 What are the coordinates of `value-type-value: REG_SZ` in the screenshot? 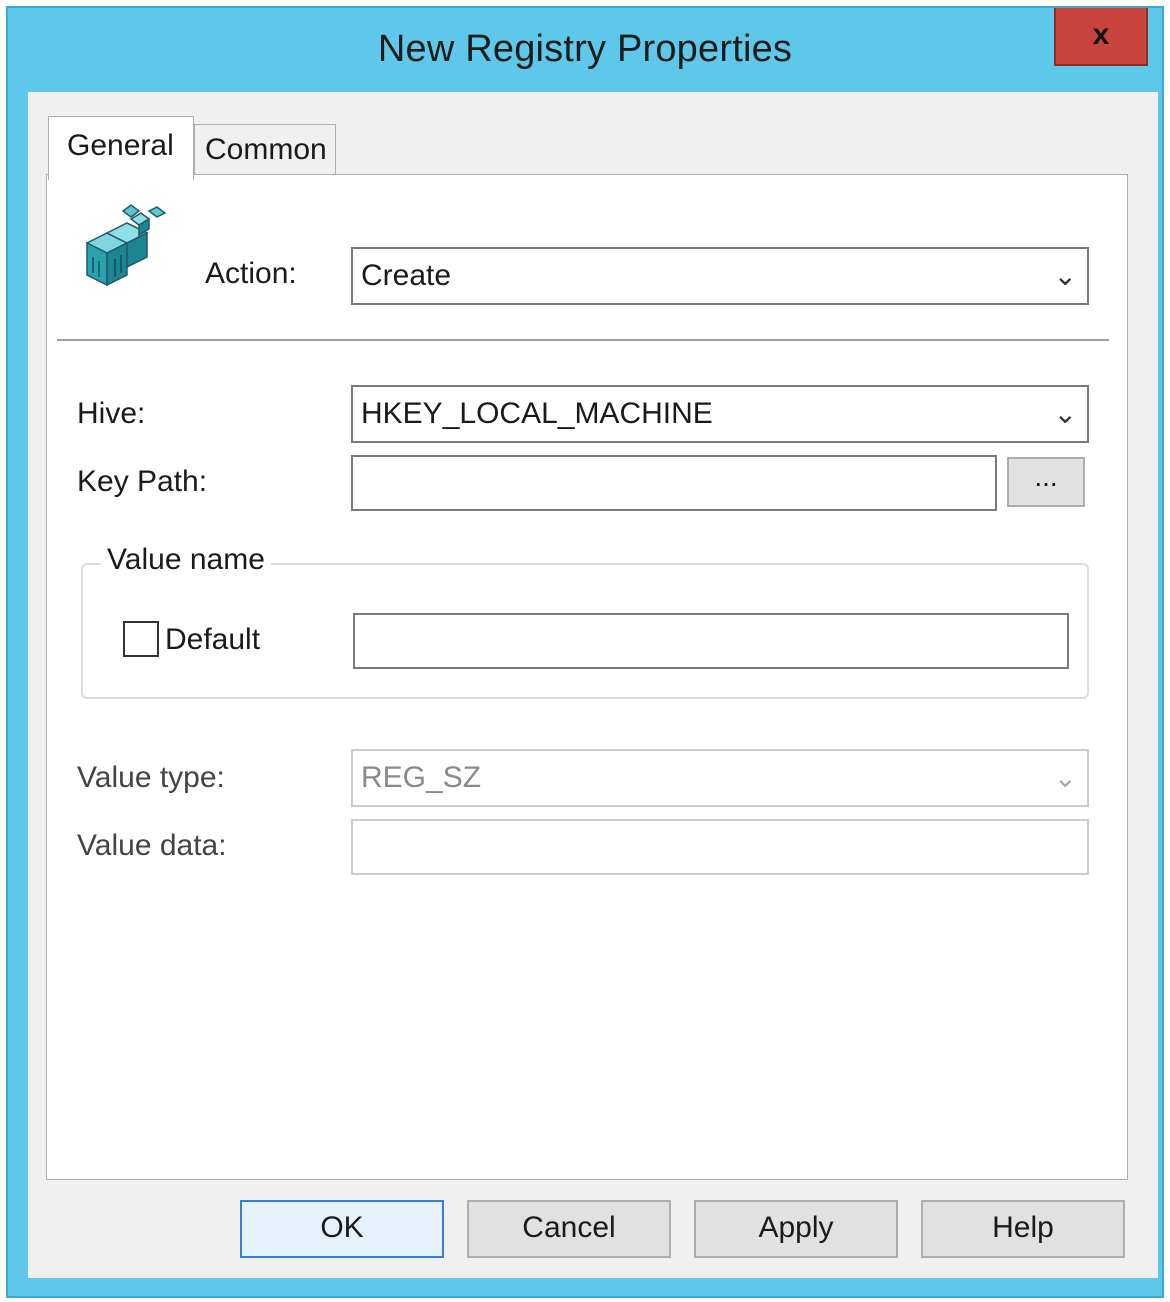 It's located at (421, 777).